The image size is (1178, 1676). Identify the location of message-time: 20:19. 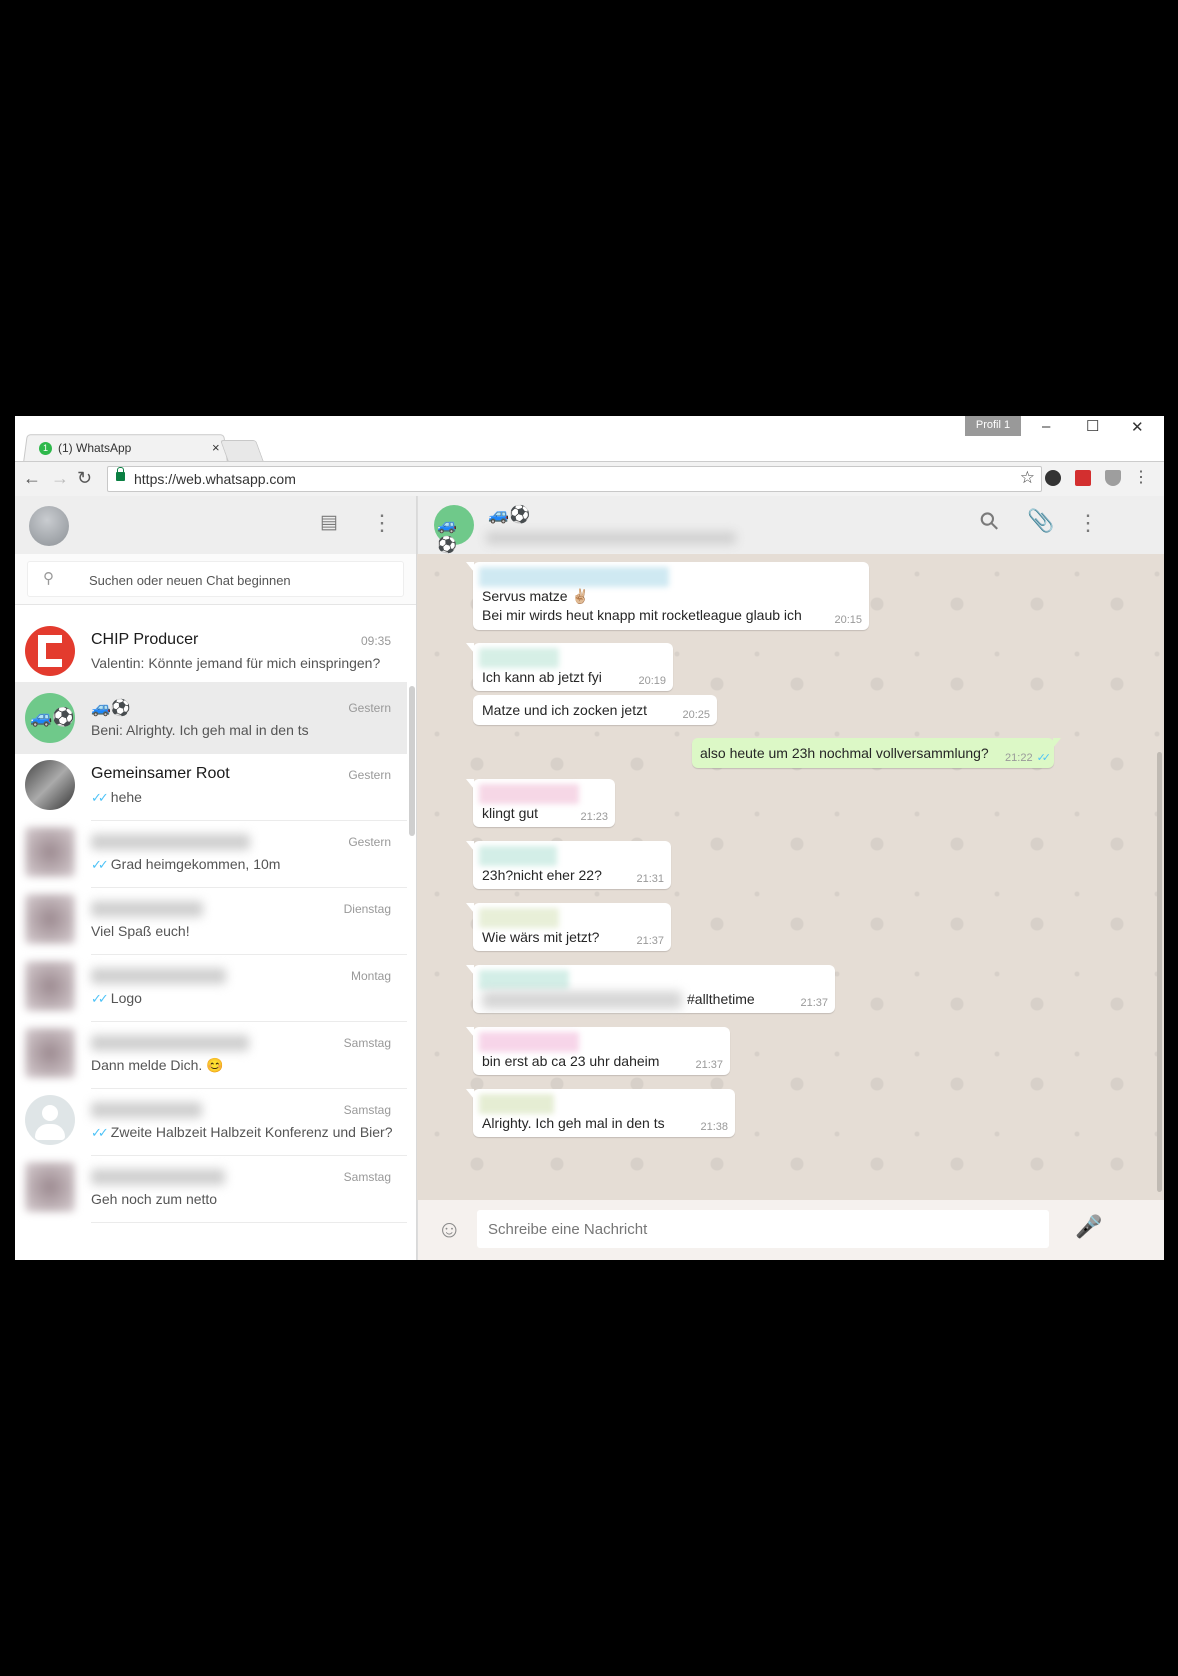
(652, 681).